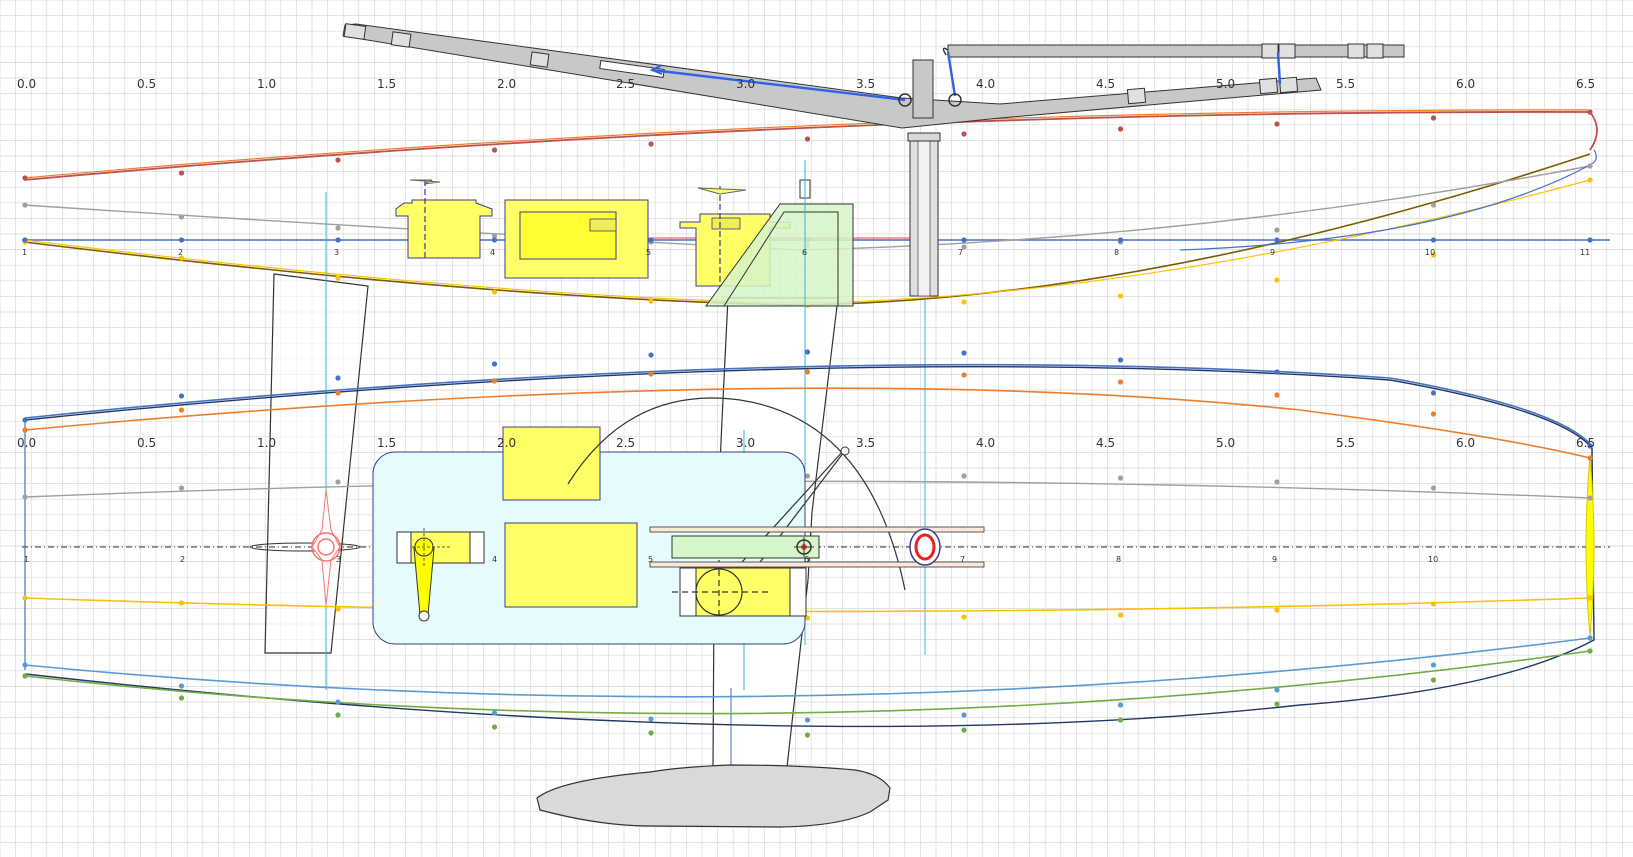  I want to click on mast-step-plan, so click(925, 547).